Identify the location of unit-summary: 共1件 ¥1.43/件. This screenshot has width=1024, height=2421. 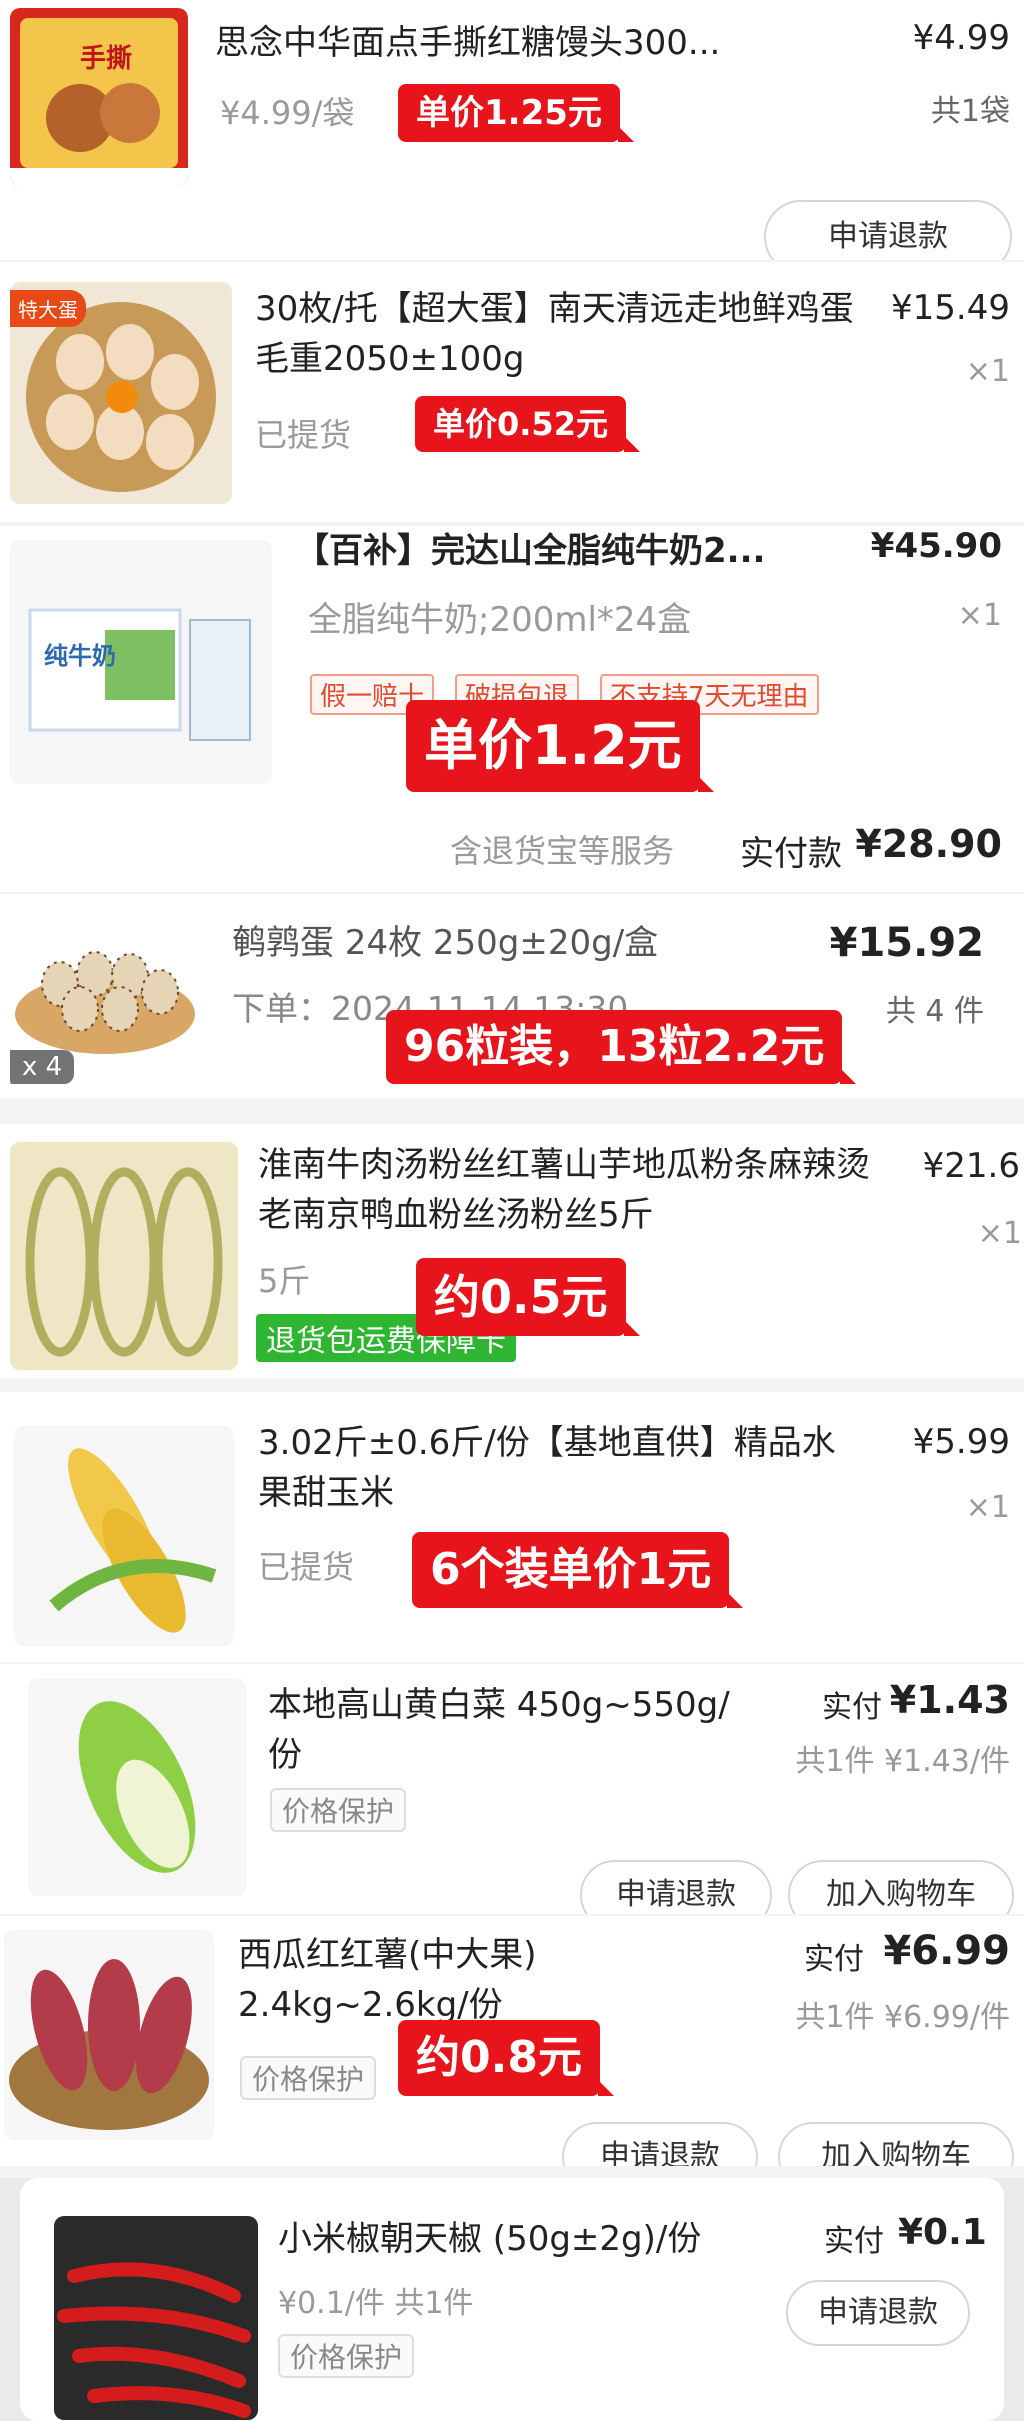
(902, 1761).